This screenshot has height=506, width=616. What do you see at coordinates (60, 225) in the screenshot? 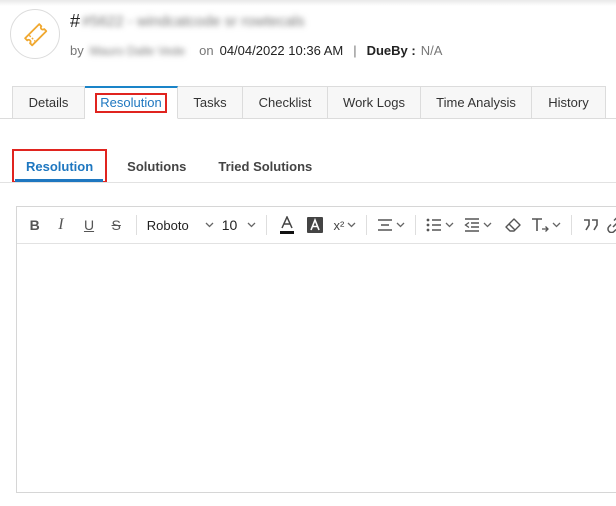
I see `italic-button: I` at bounding box center [60, 225].